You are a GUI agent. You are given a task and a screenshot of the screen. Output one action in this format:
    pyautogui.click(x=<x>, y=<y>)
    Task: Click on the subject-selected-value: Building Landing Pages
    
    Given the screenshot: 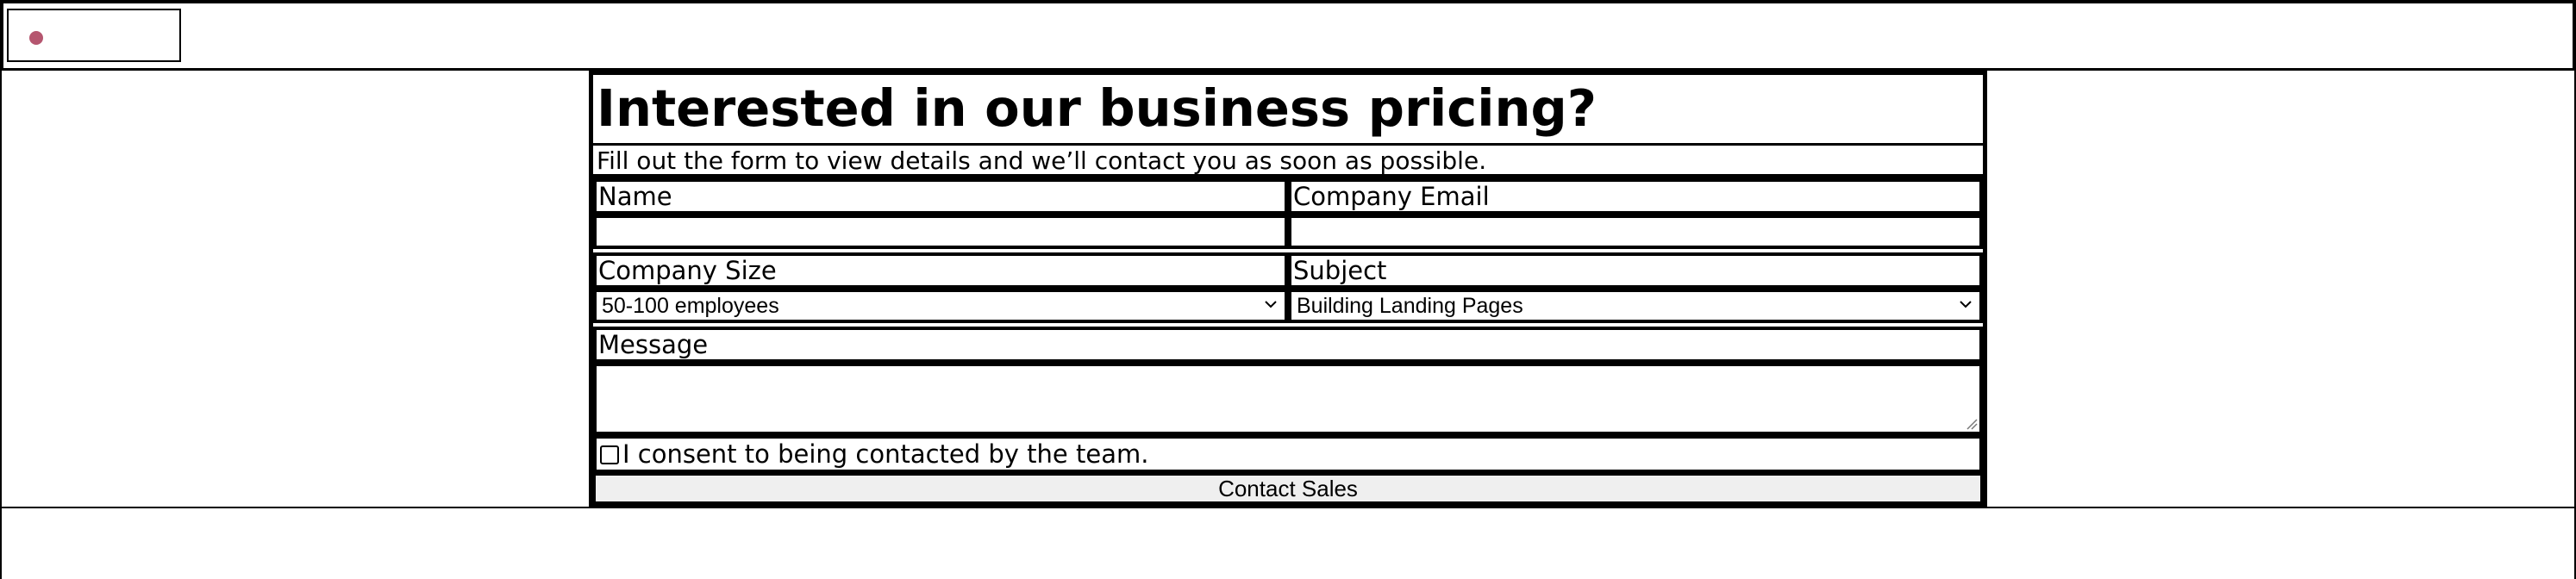 What is the action you would take?
    pyautogui.click(x=1410, y=306)
    